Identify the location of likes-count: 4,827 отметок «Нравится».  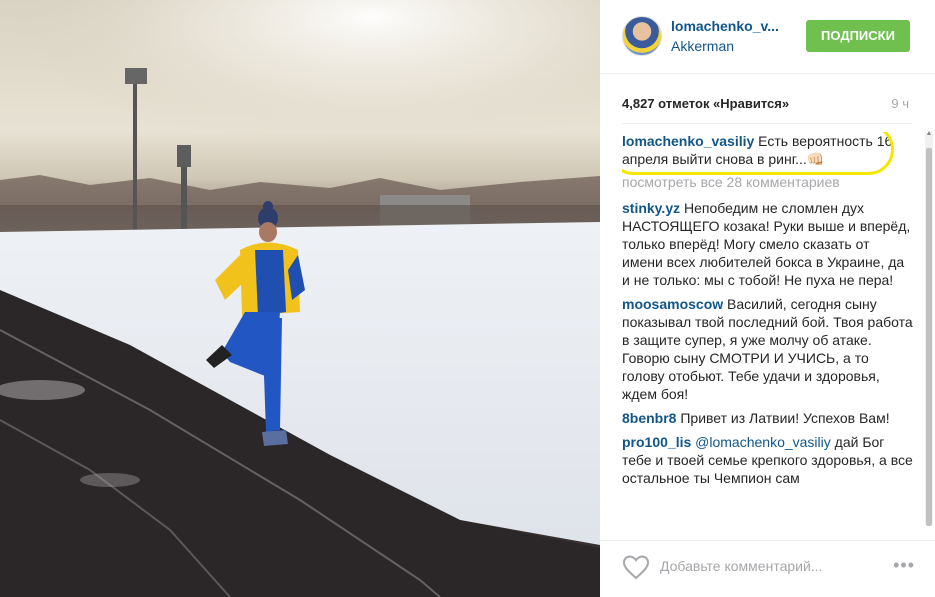
(705, 103).